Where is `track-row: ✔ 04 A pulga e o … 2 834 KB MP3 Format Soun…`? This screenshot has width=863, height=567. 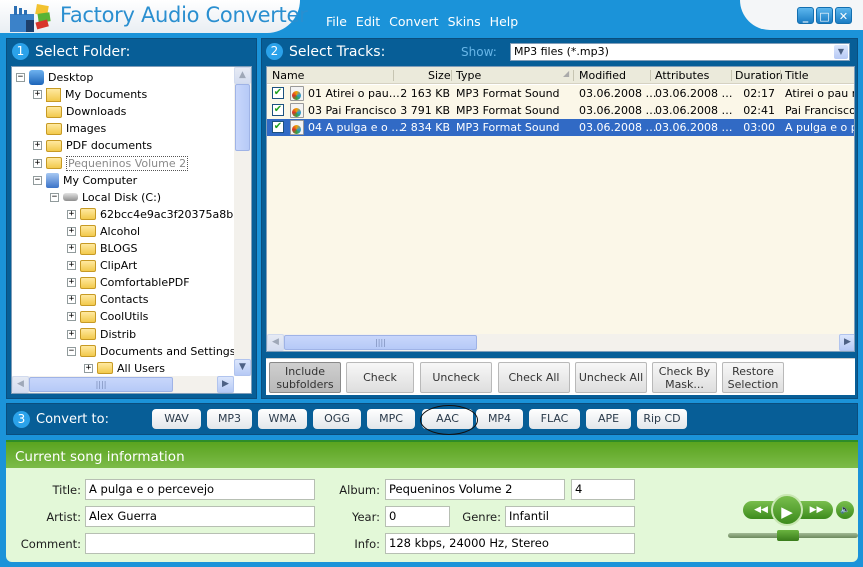
track-row: ✔ 04 A pulga e o … 2 834 KB MP3 Format Soun… is located at coordinates (560, 127).